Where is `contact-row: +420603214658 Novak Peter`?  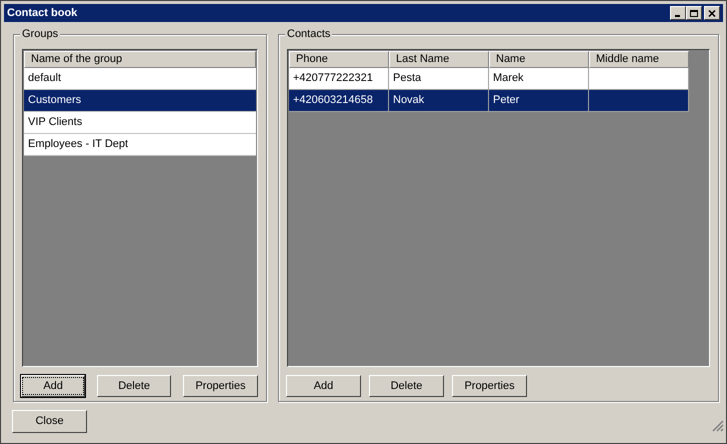 contact-row: +420603214658 Novak Peter is located at coordinates (489, 101).